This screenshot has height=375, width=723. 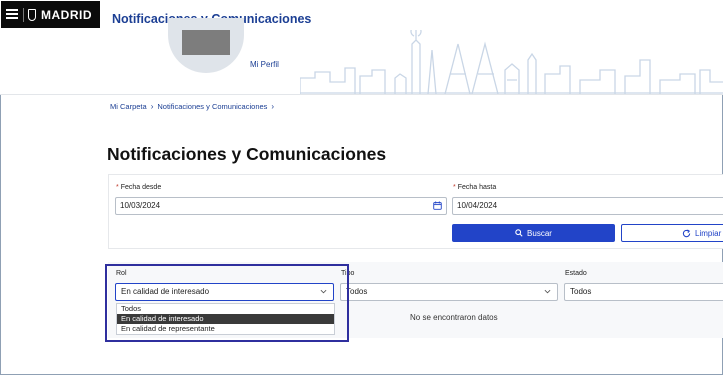 I want to click on fecha-desde-label: * Fecha desde, so click(x=138, y=187).